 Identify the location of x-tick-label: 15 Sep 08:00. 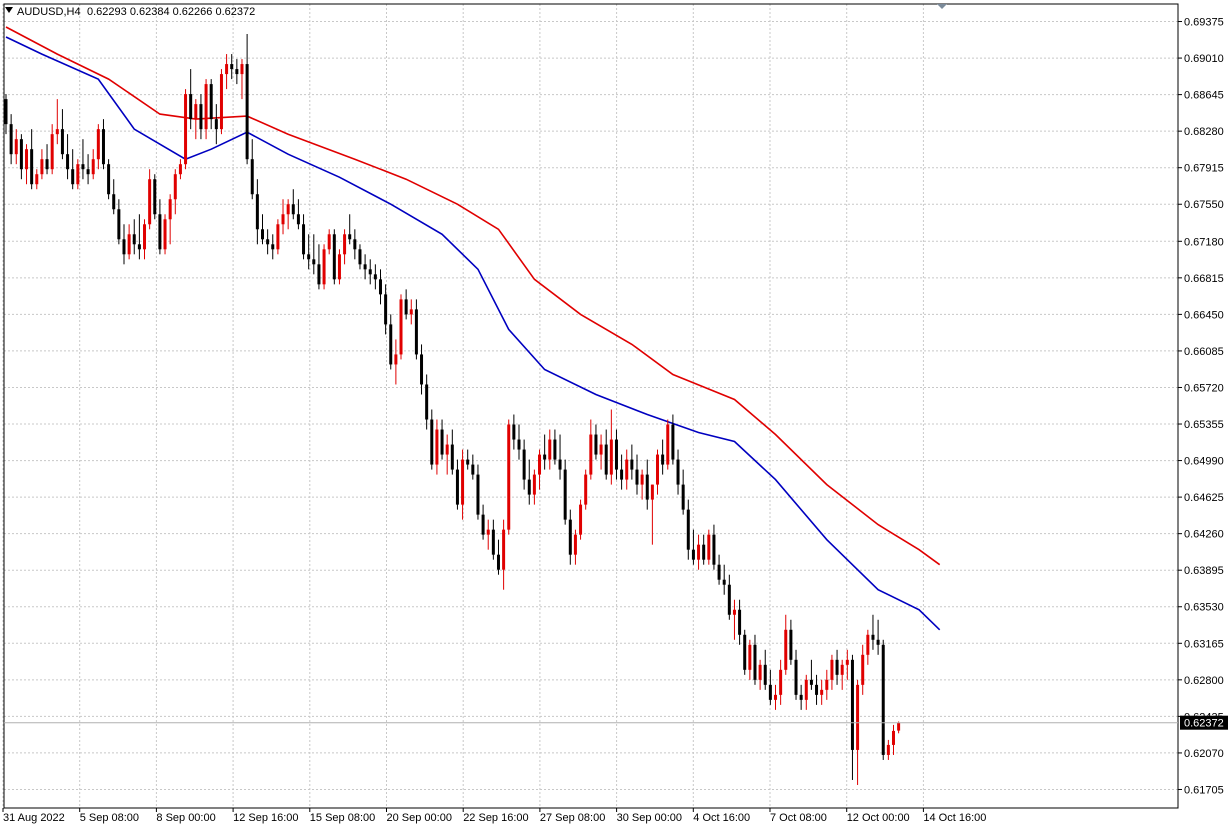
(342, 818).